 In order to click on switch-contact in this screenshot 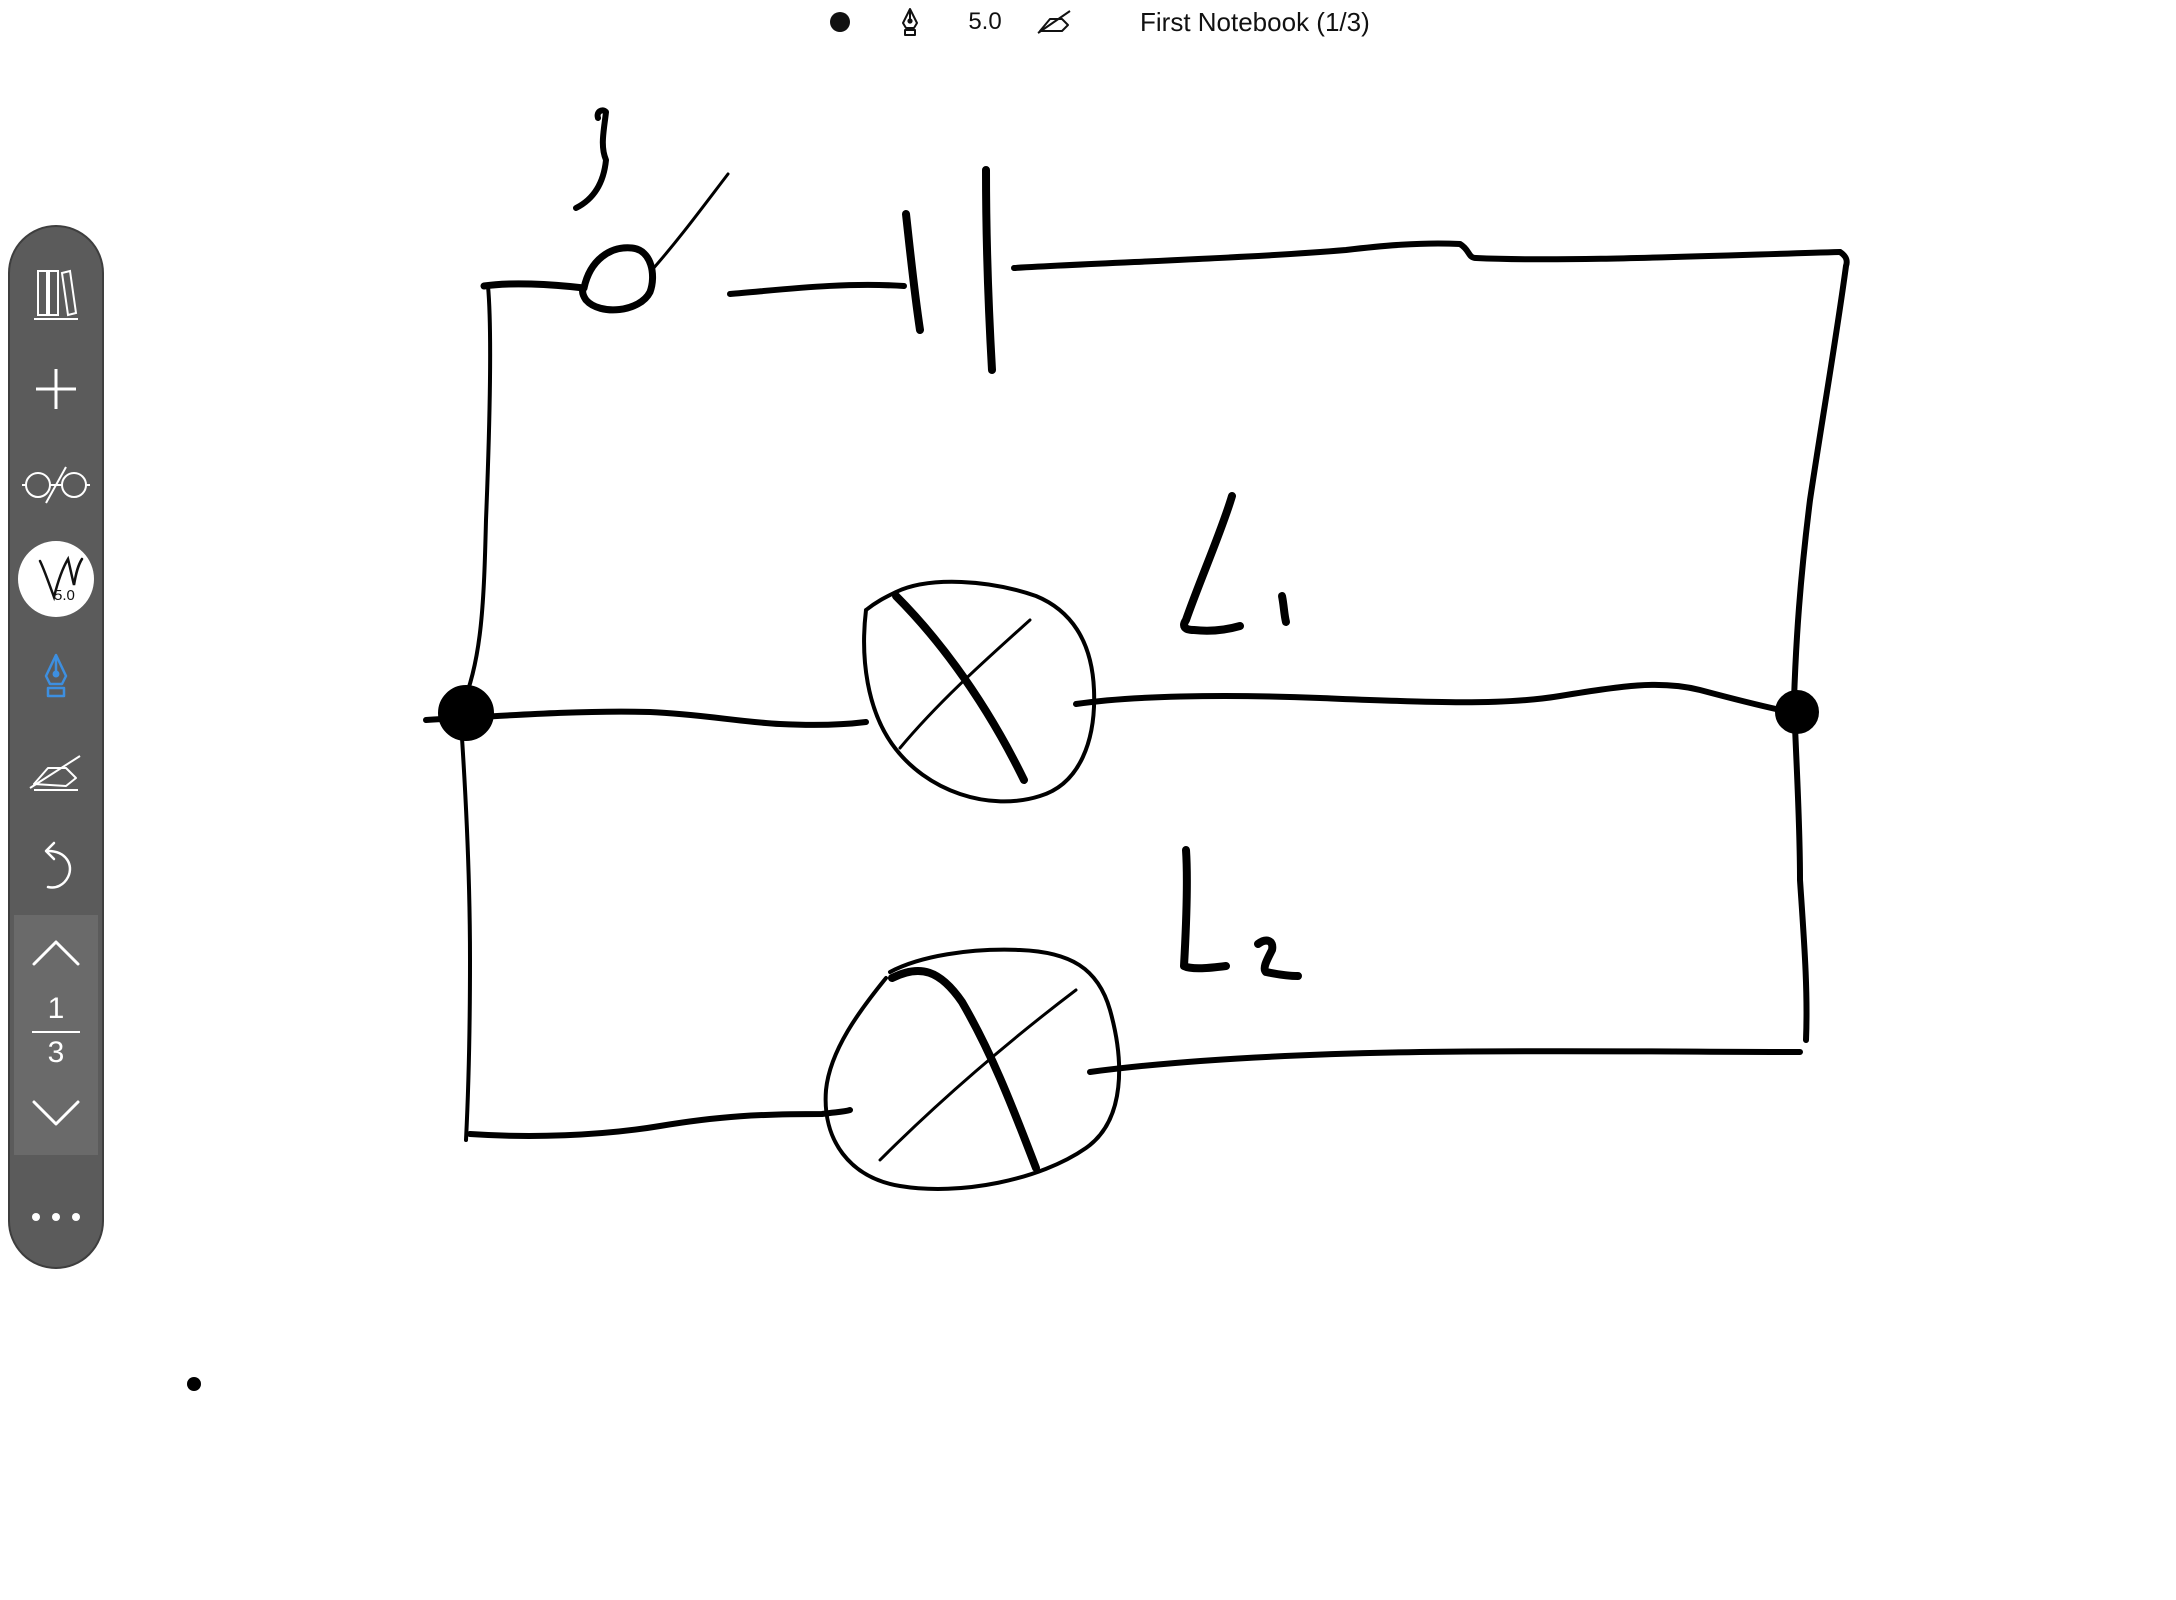, I will do `click(618, 279)`.